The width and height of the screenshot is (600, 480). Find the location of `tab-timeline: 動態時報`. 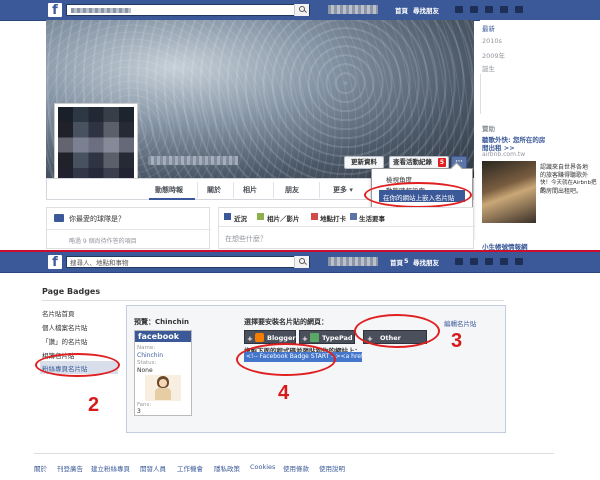

tab-timeline: 動態時報 is located at coordinates (169, 190).